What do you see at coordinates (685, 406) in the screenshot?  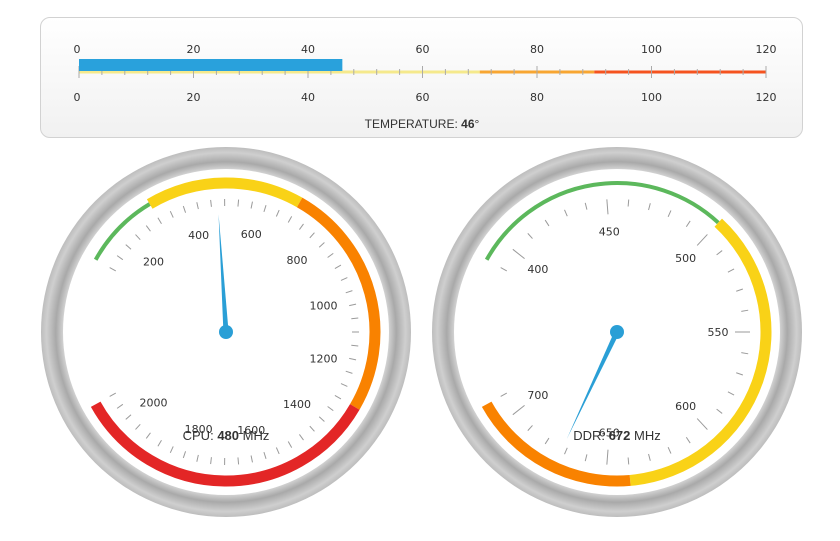 I see `ddr-gauge-tick-label: 600` at bounding box center [685, 406].